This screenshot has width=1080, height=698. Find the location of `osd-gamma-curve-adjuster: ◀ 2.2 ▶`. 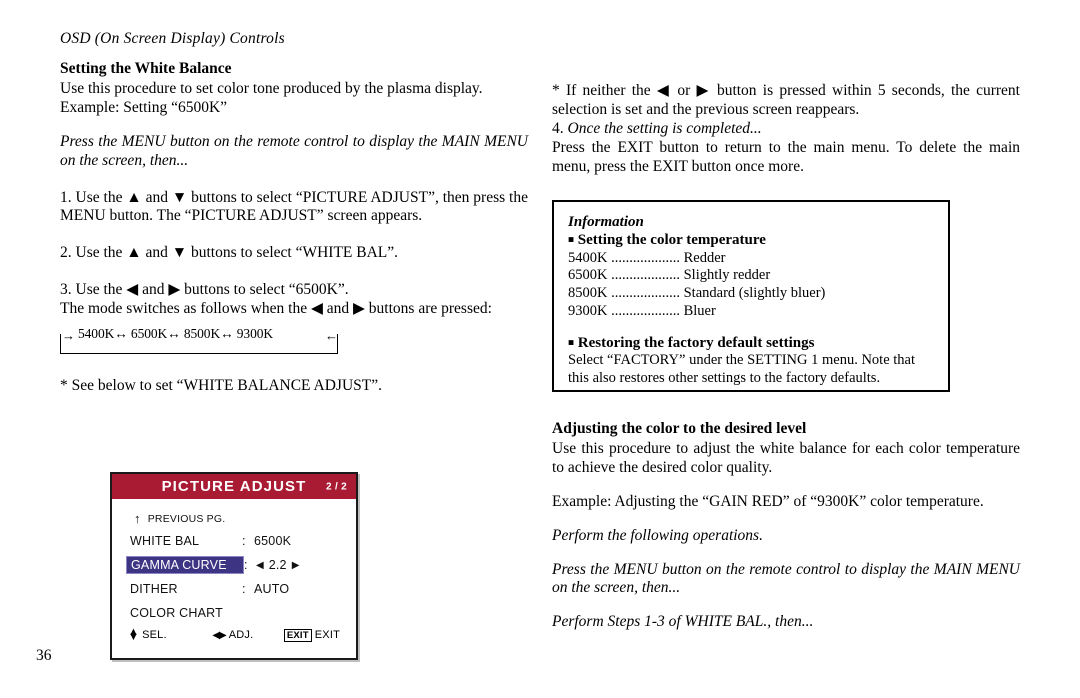

osd-gamma-curve-adjuster: ◀ 2.2 ▶ is located at coordinates (277, 565).